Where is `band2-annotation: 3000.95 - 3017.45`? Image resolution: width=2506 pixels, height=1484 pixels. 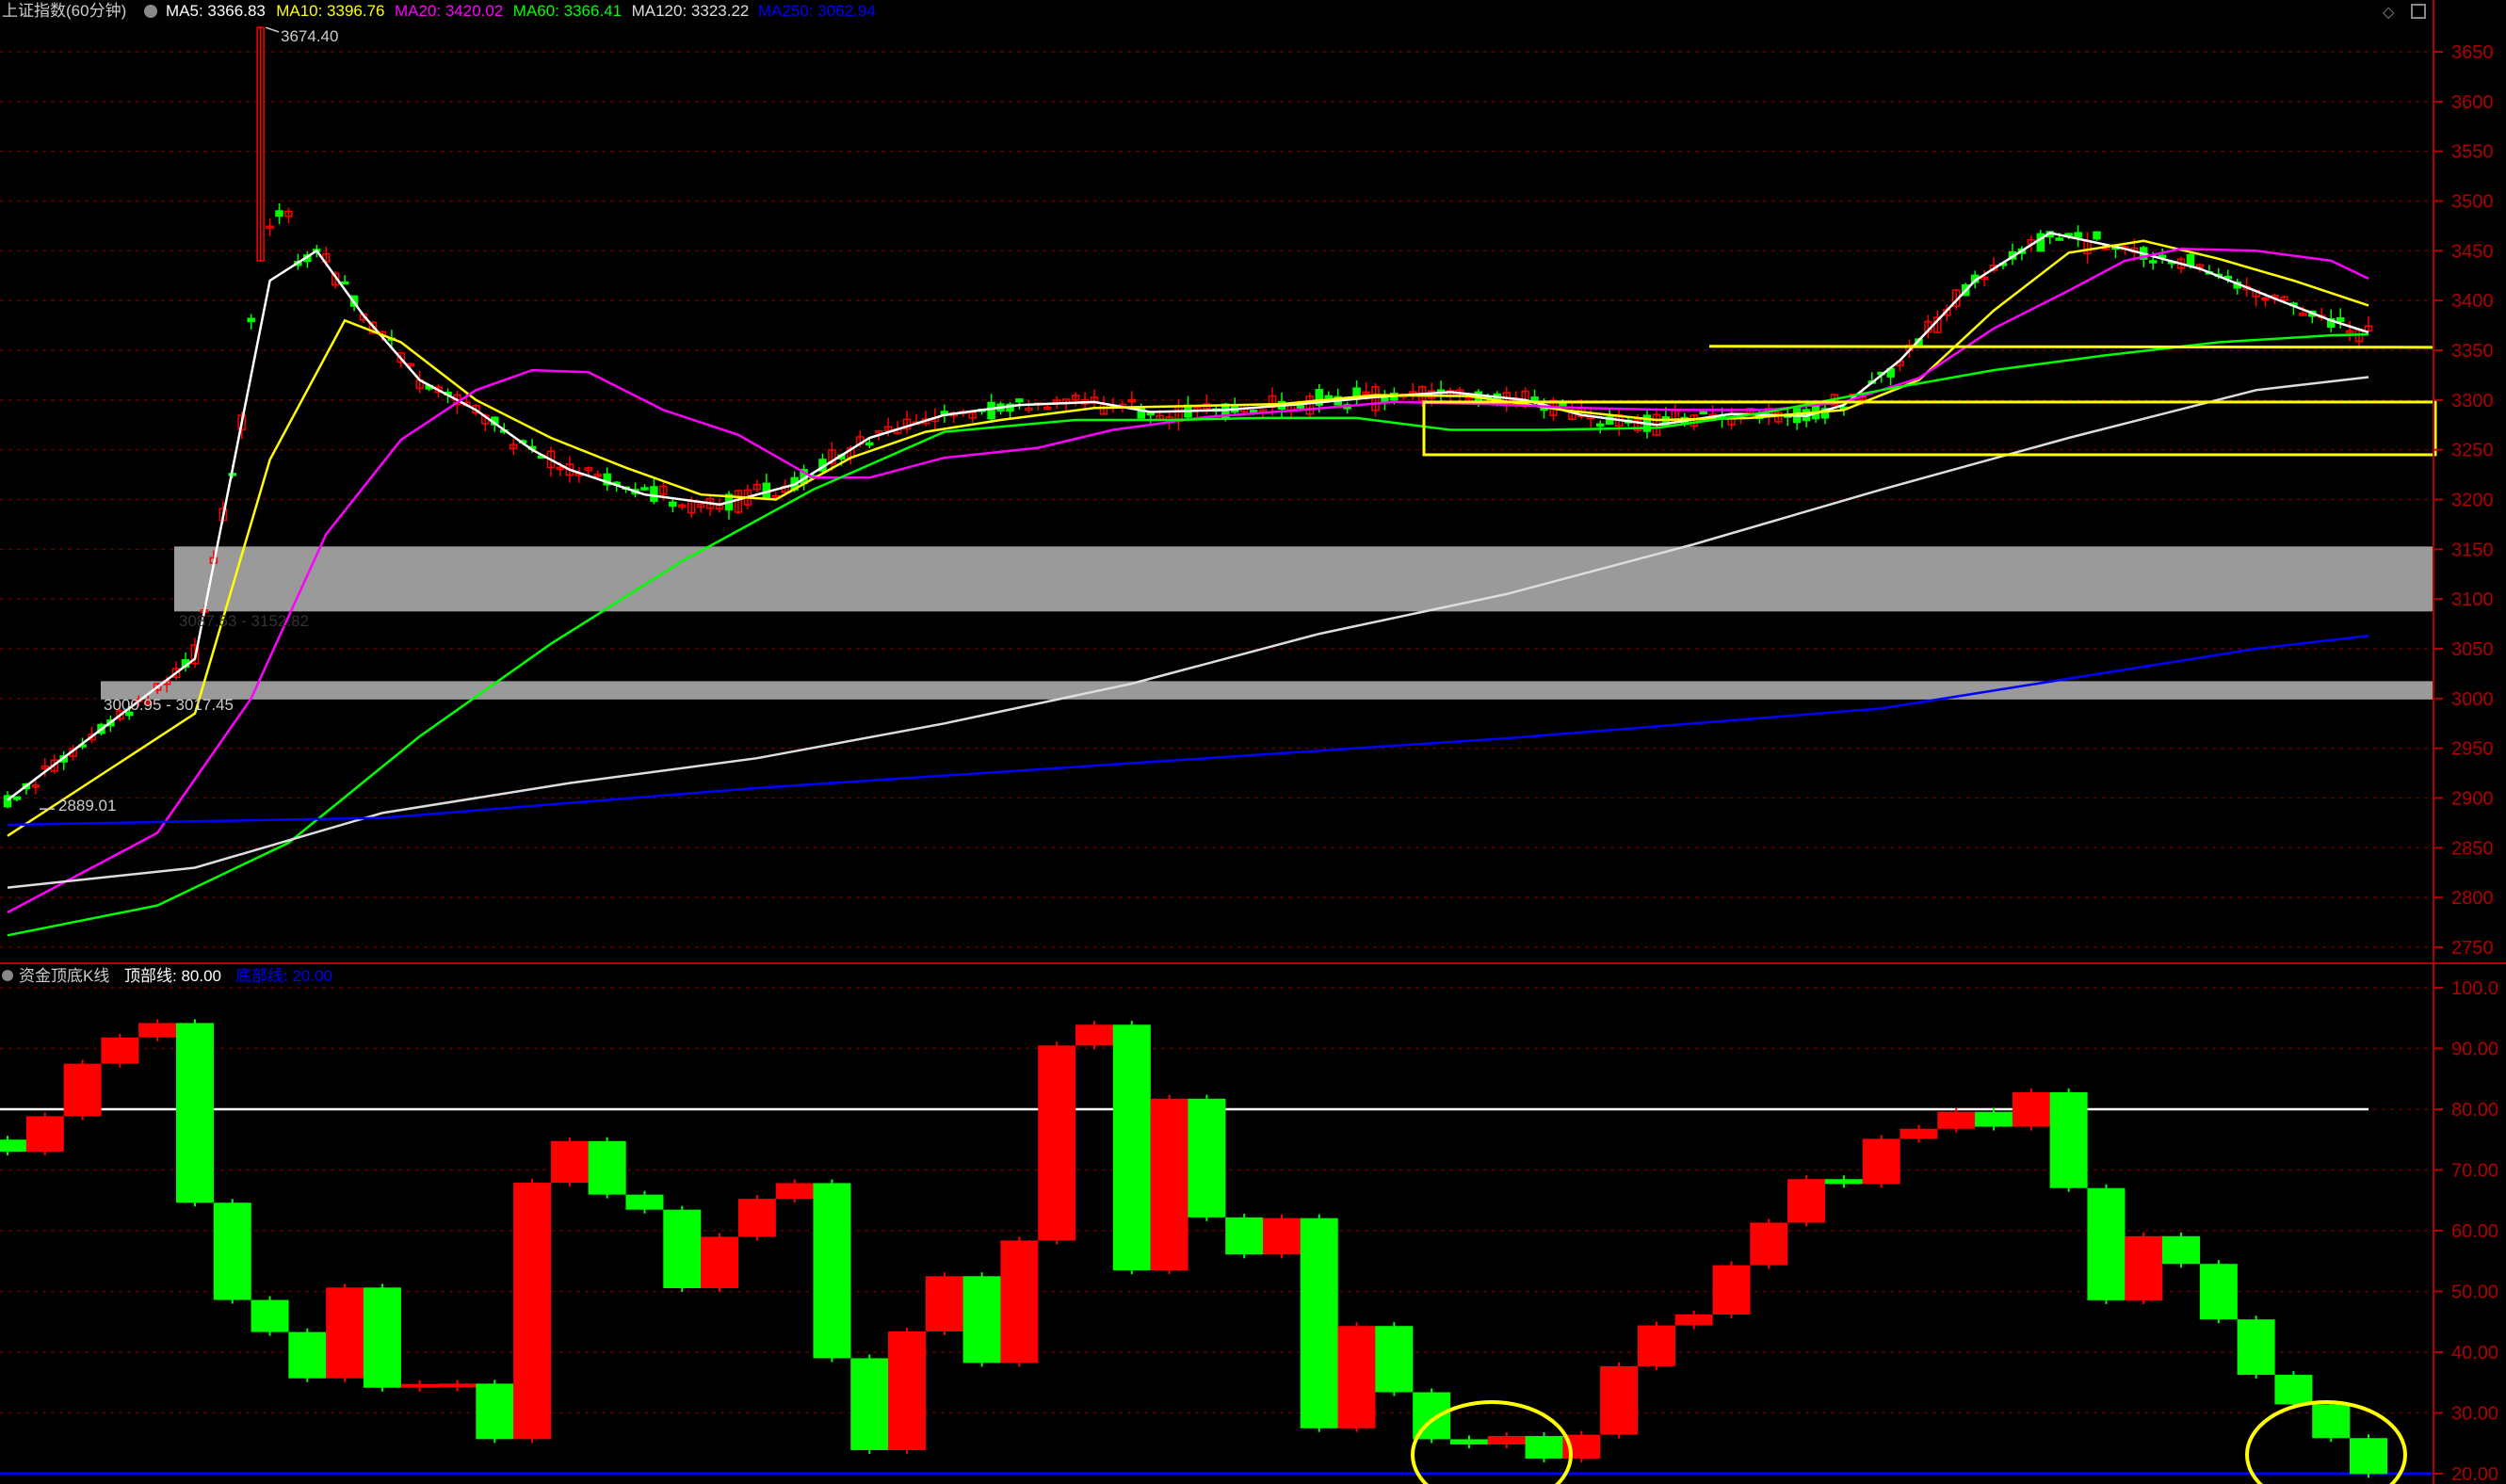 band2-annotation: 3000.95 - 3017.45 is located at coordinates (169, 705).